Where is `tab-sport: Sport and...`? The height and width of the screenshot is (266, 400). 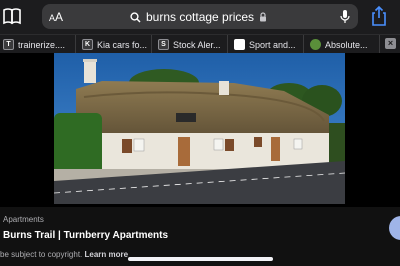
tab-sport: Sport and... is located at coordinates (266, 44).